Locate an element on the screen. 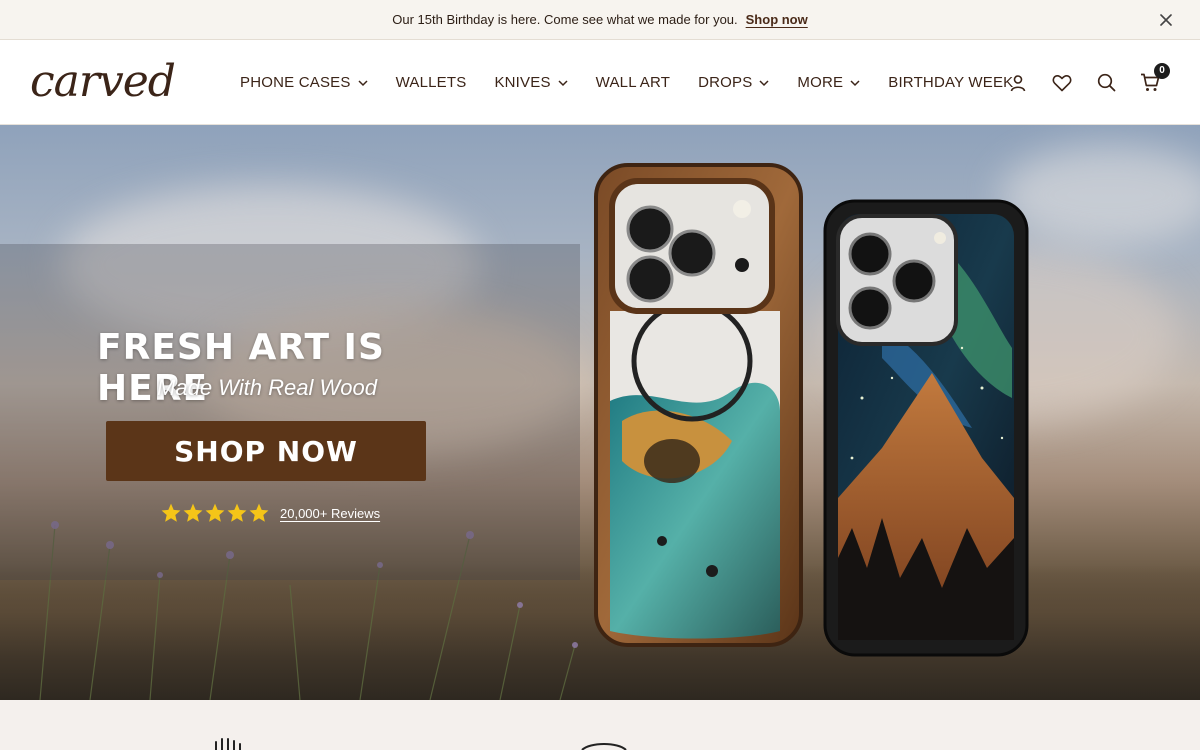 The width and height of the screenshot is (1200, 750). cart-icon: 0 is located at coordinates (1154, 78).